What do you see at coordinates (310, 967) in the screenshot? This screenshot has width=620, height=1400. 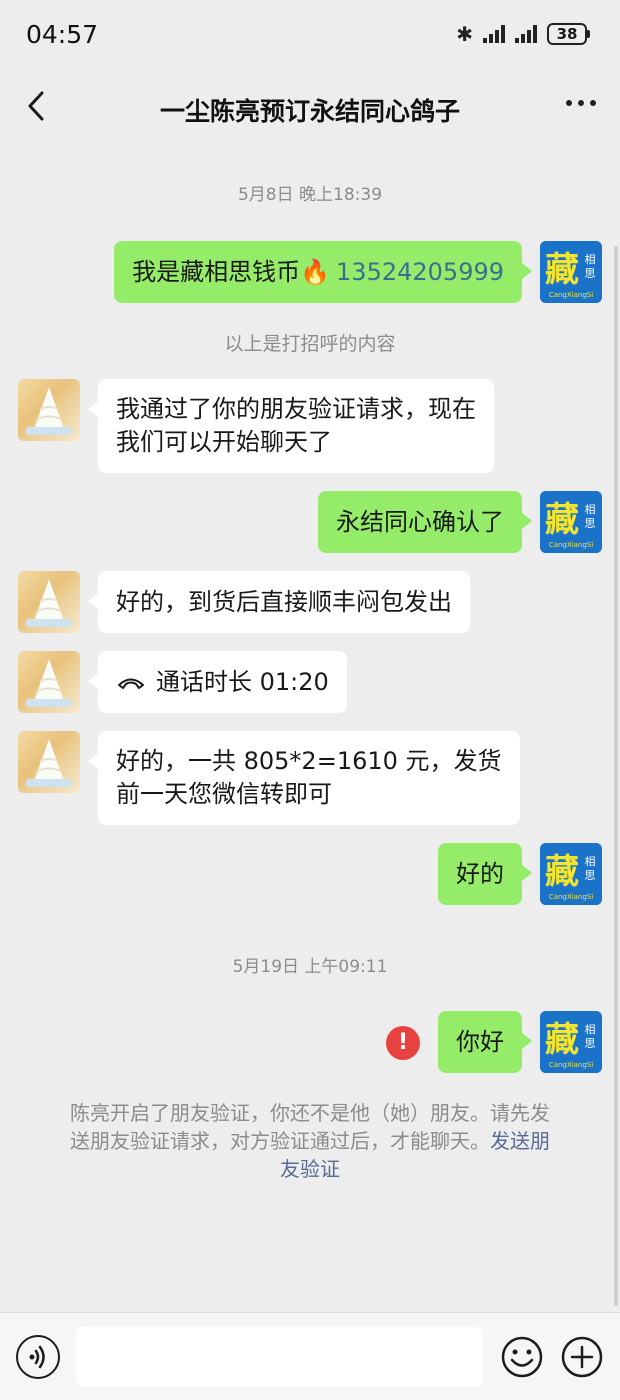 I see `timestamp: 5月19日 上午09:11` at bounding box center [310, 967].